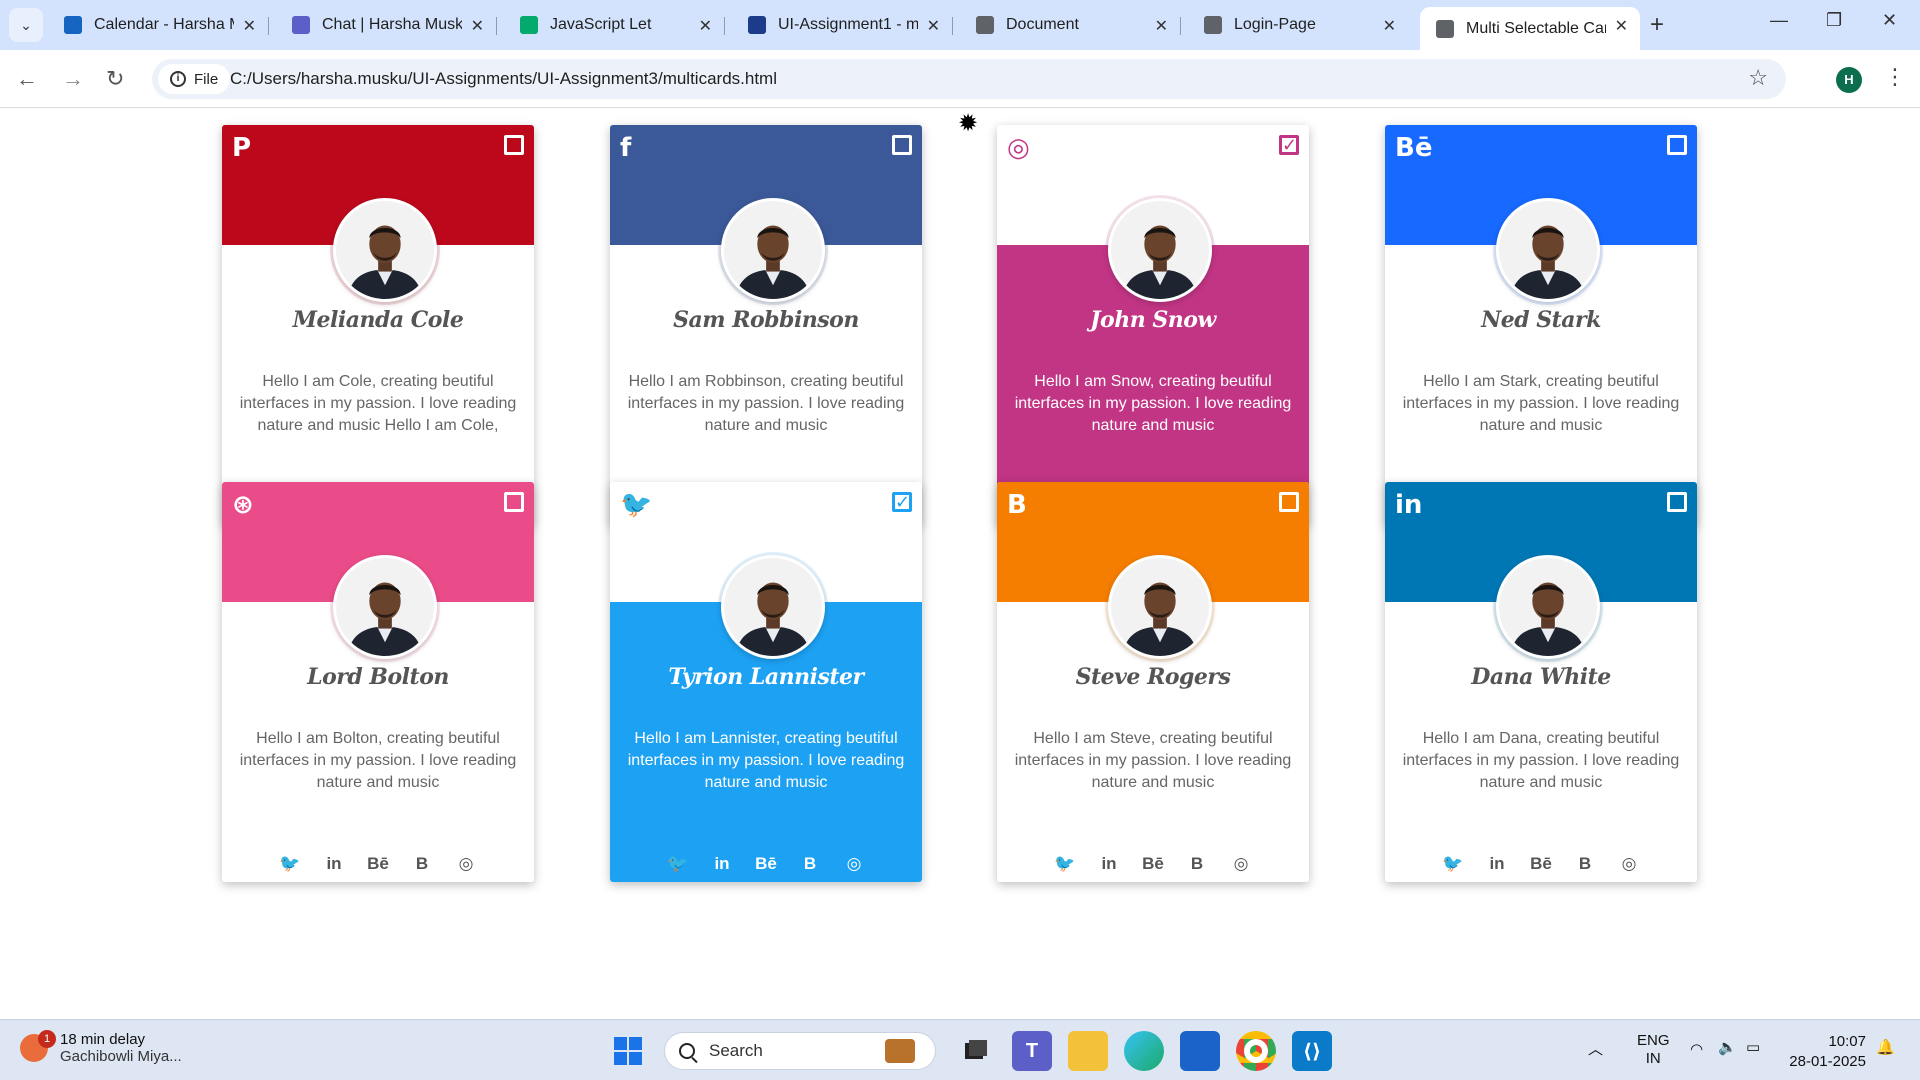  I want to click on browser-tab: Login-Page ✕, so click(1298, 25).